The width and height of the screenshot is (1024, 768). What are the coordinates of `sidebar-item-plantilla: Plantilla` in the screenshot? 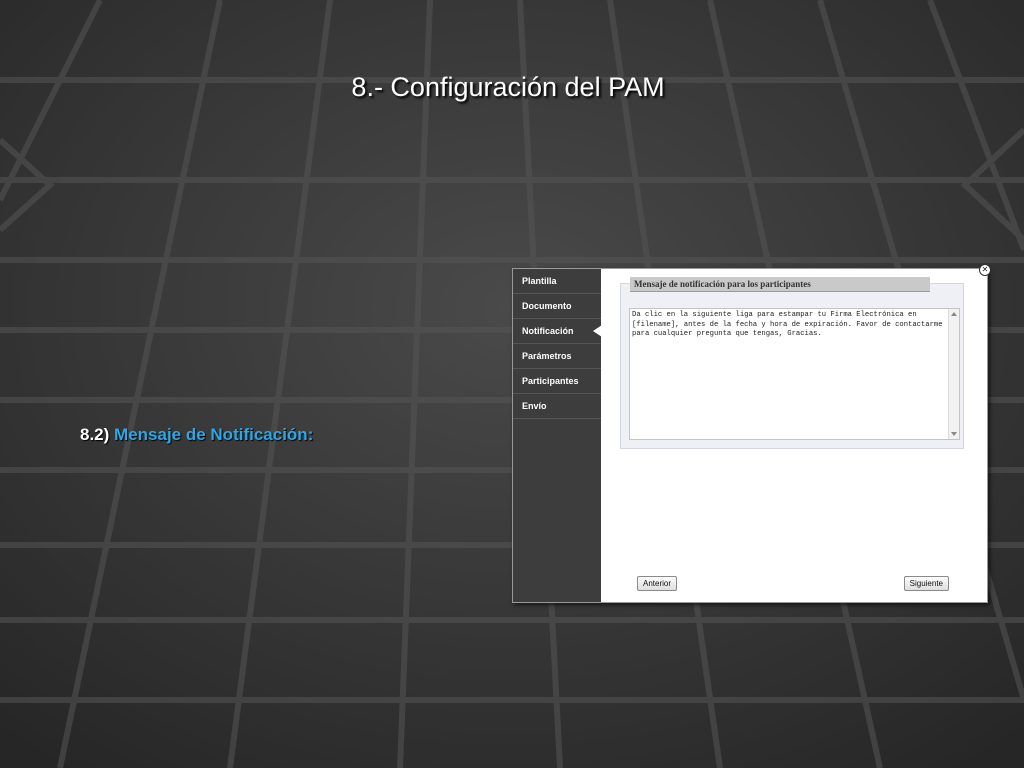 It's located at (557, 281).